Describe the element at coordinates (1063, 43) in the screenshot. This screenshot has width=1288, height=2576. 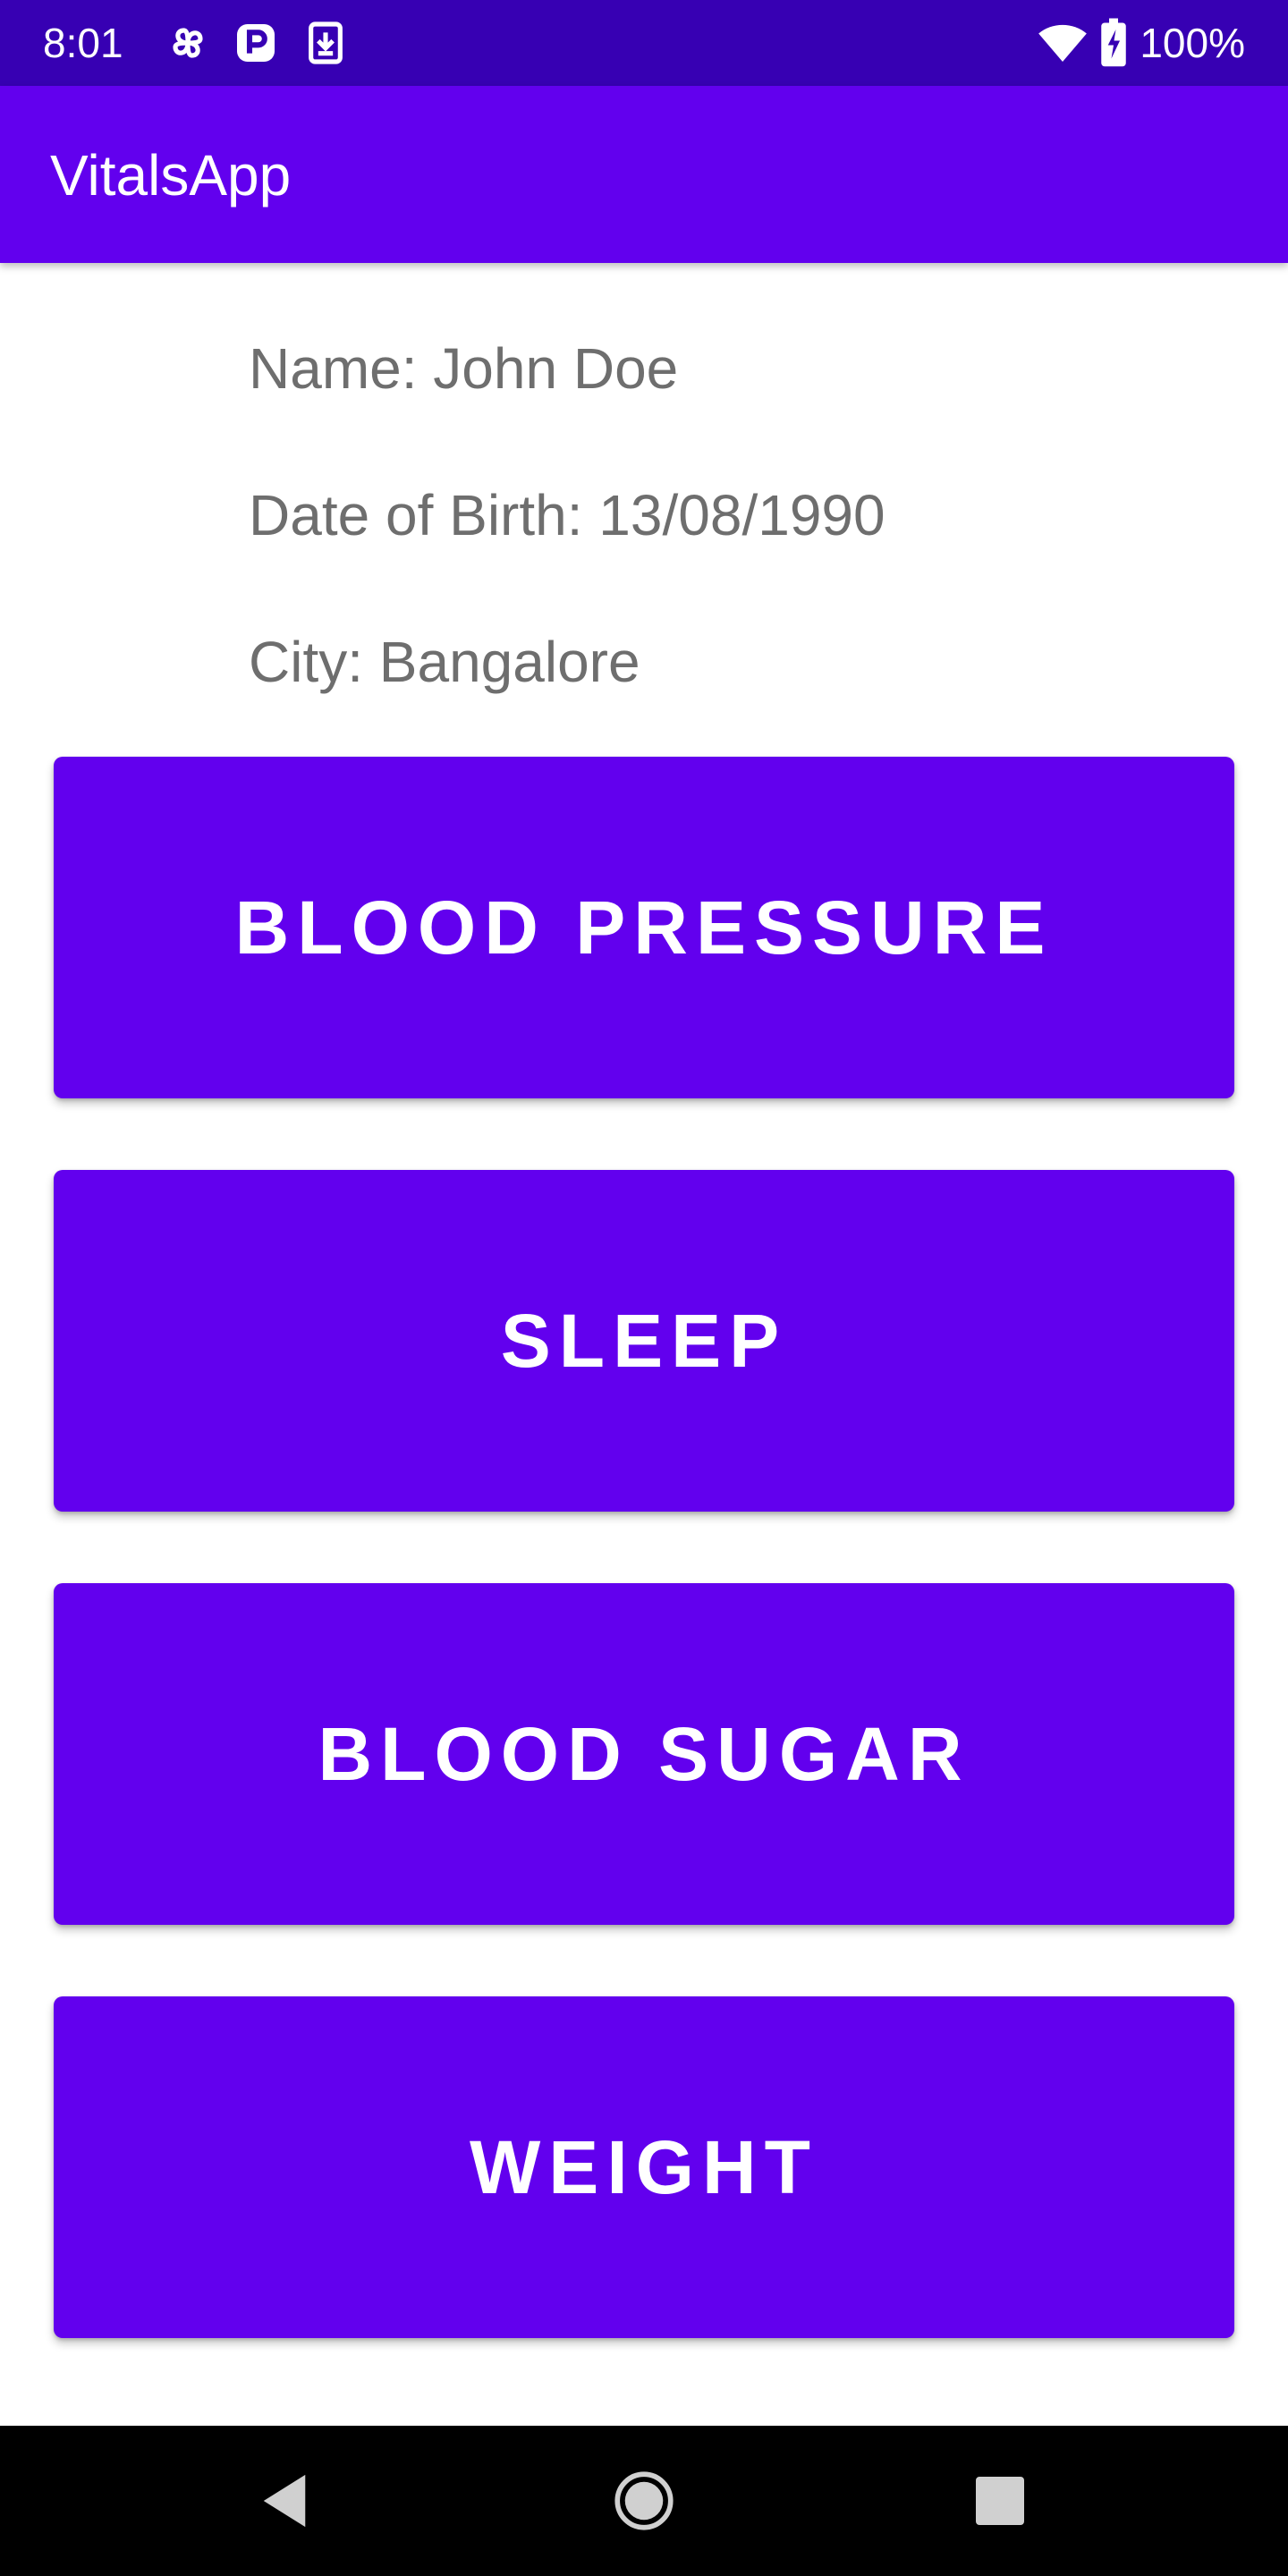
I see `wifi-icon` at that location.